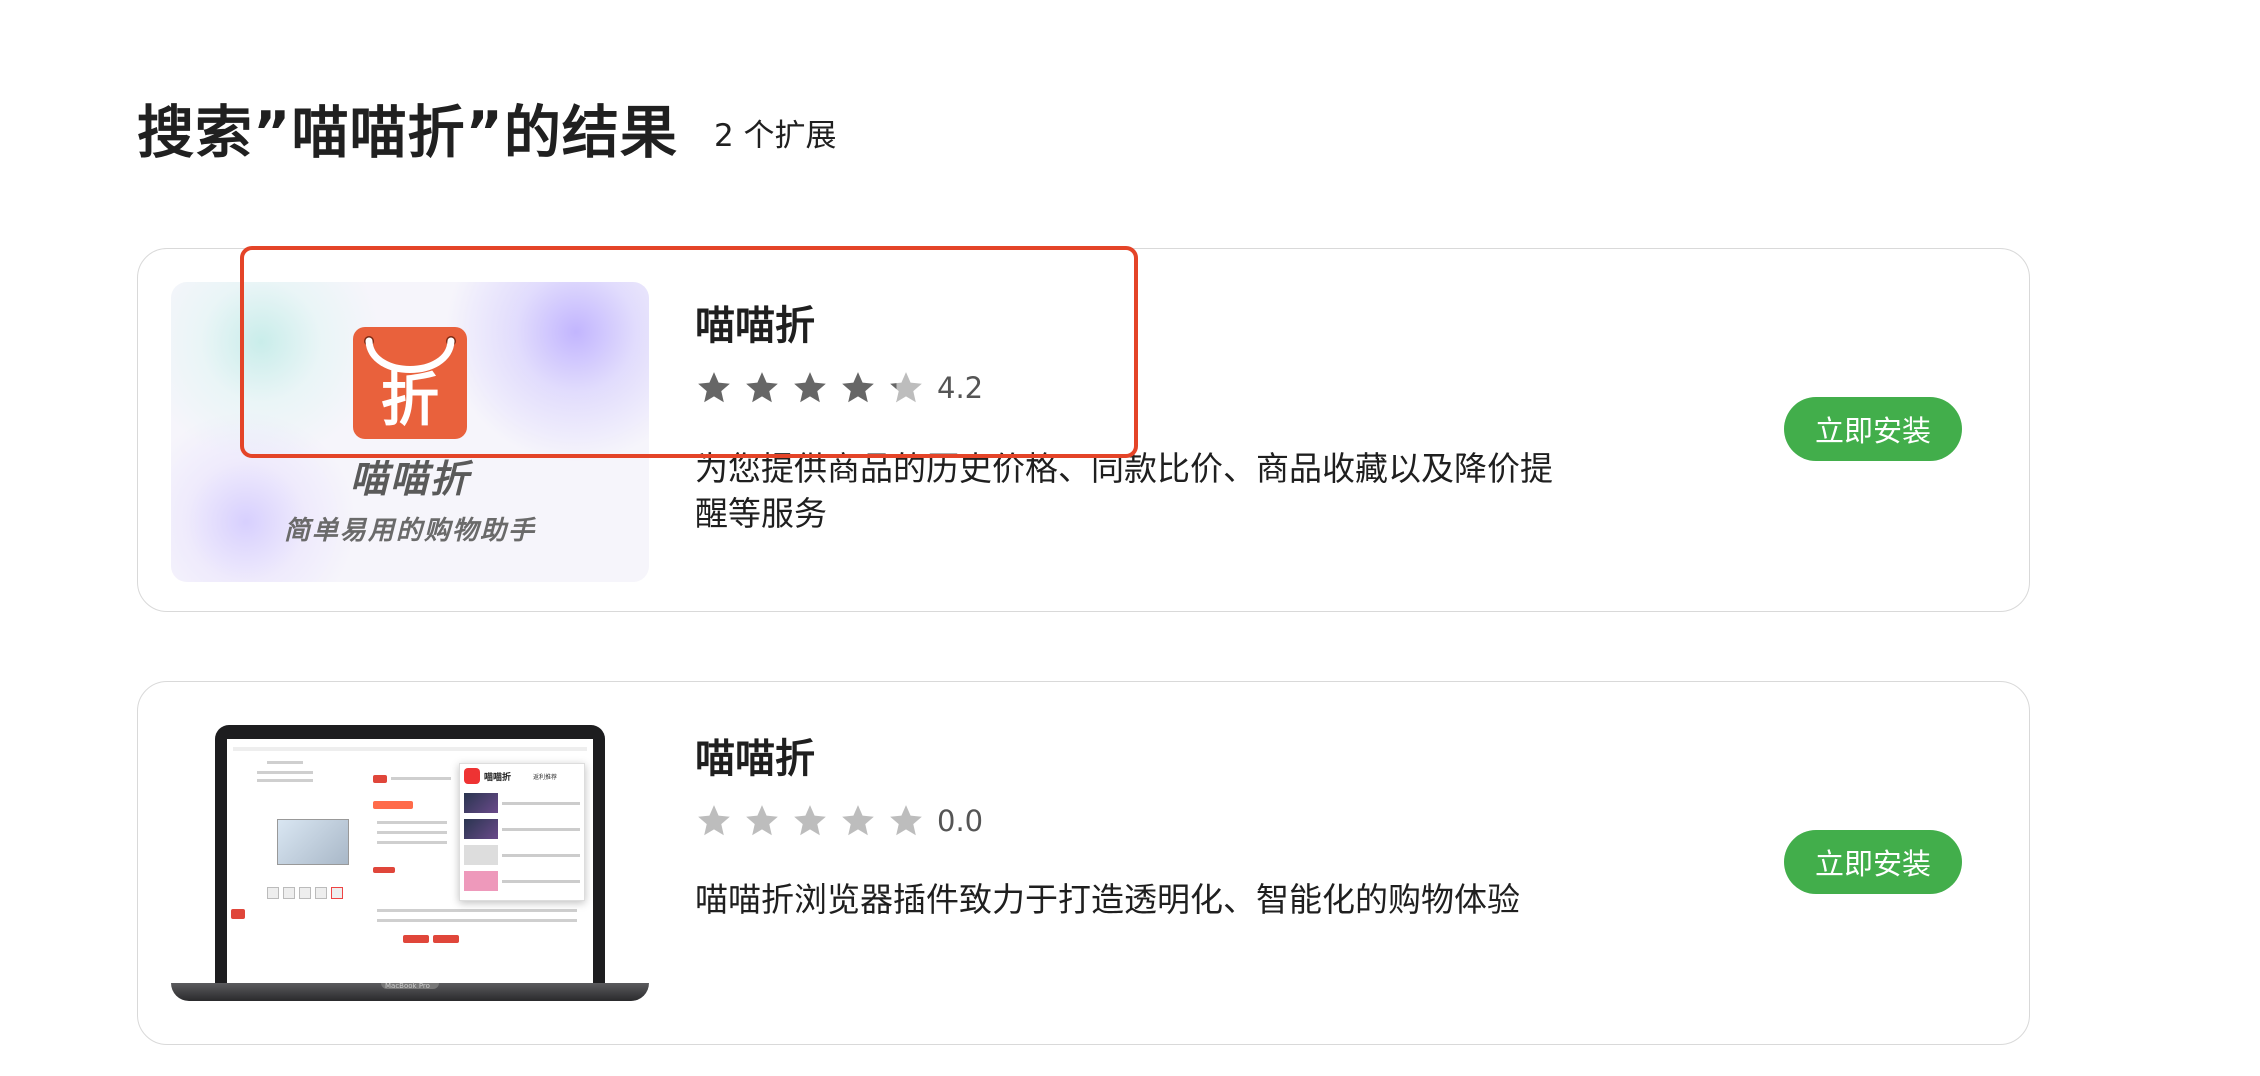 Image resolution: width=2260 pixels, height=1076 pixels. I want to click on shopping-bag-icon: 折, so click(410, 383).